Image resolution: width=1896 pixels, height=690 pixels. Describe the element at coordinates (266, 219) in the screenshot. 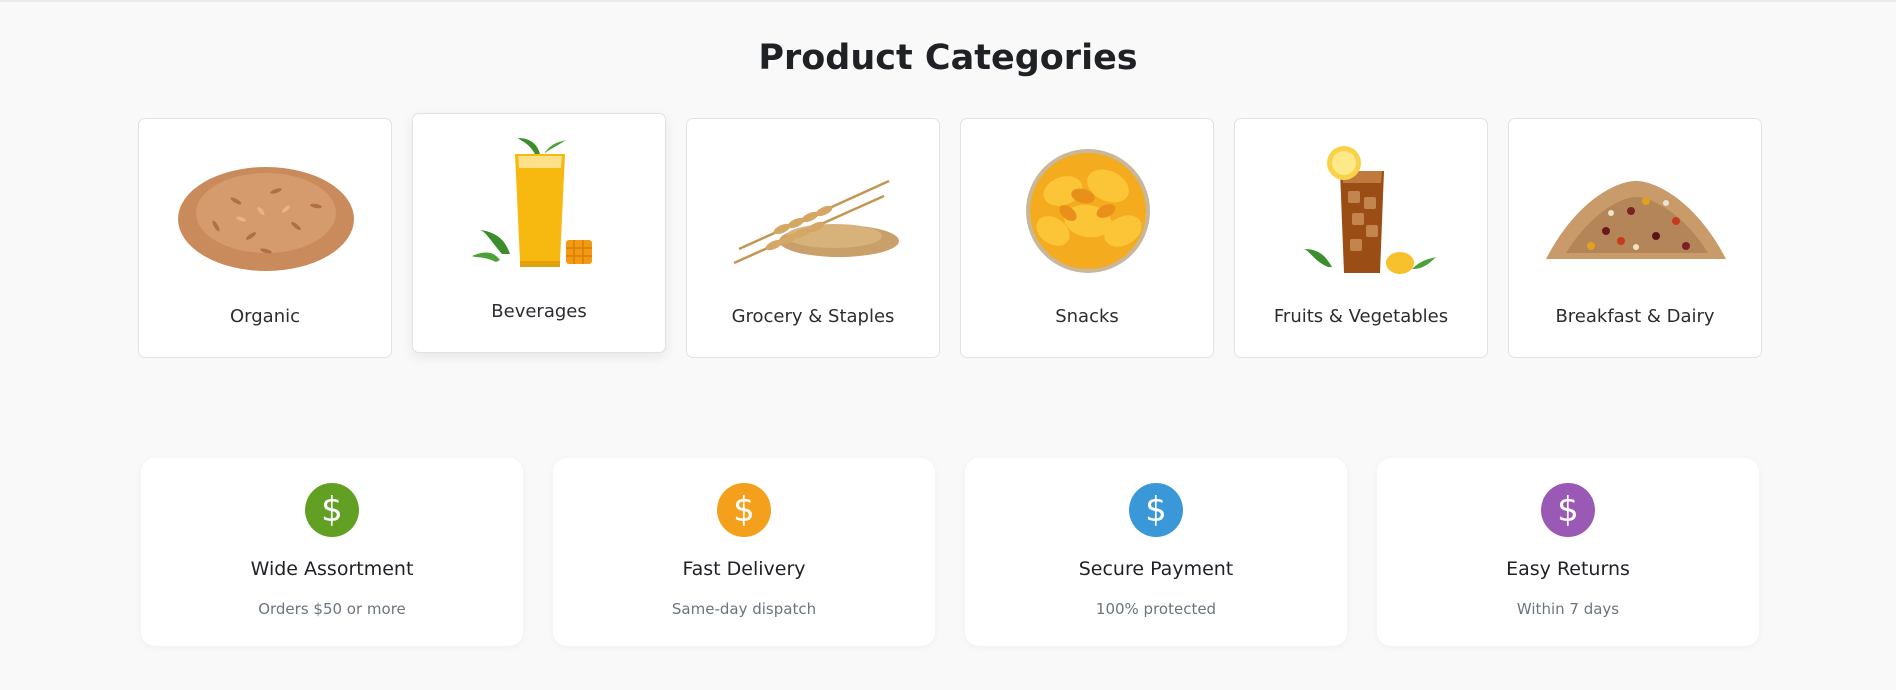

I see `rice-image` at that location.